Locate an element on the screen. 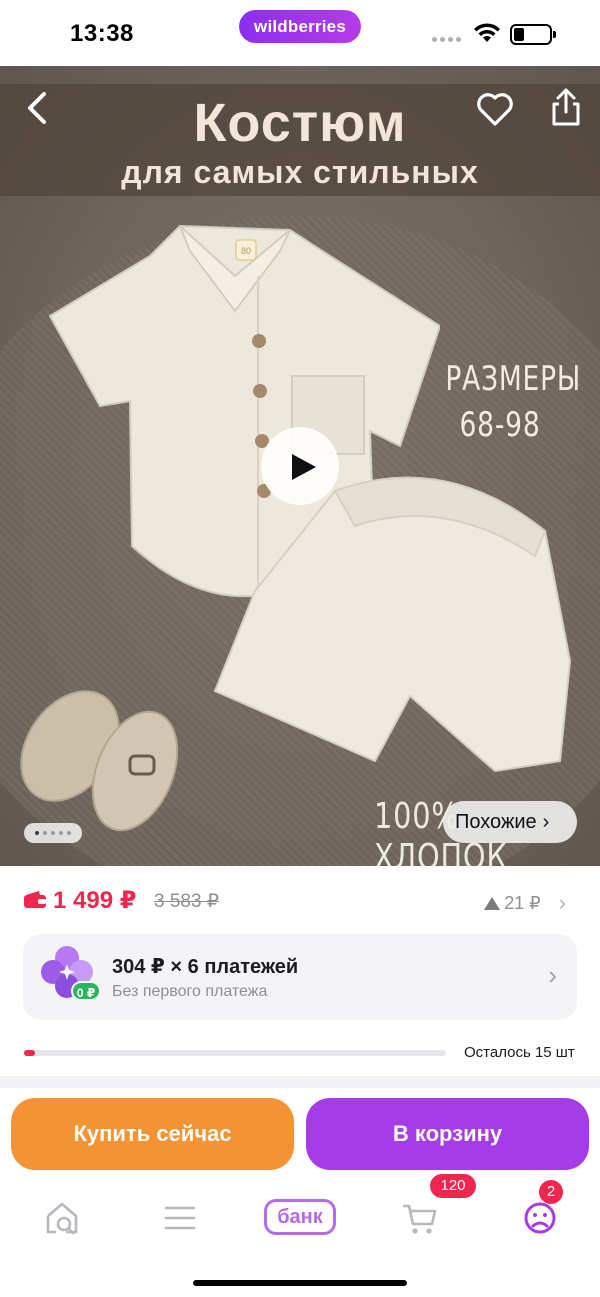 This screenshot has width=600, height=1297. buy-now-button: Купить сейчас is located at coordinates (152, 1134).